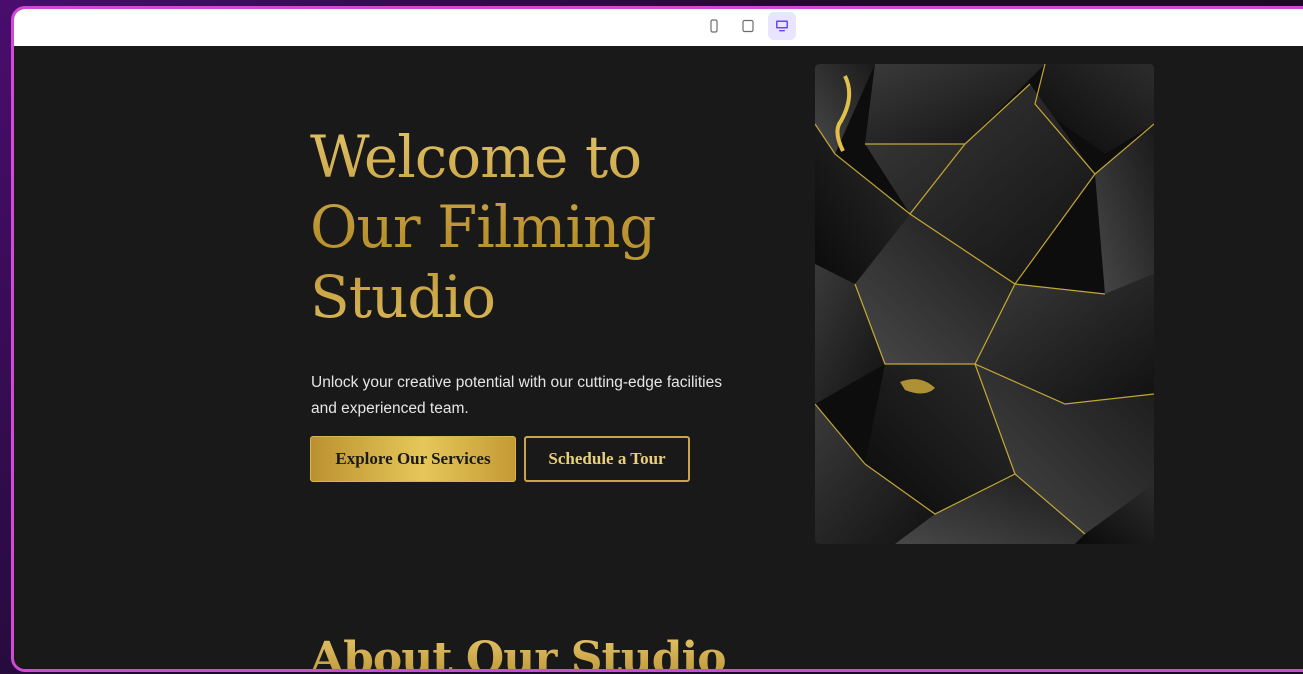  What do you see at coordinates (518, 652) in the screenshot?
I see `about-section-title: About Our Studio` at bounding box center [518, 652].